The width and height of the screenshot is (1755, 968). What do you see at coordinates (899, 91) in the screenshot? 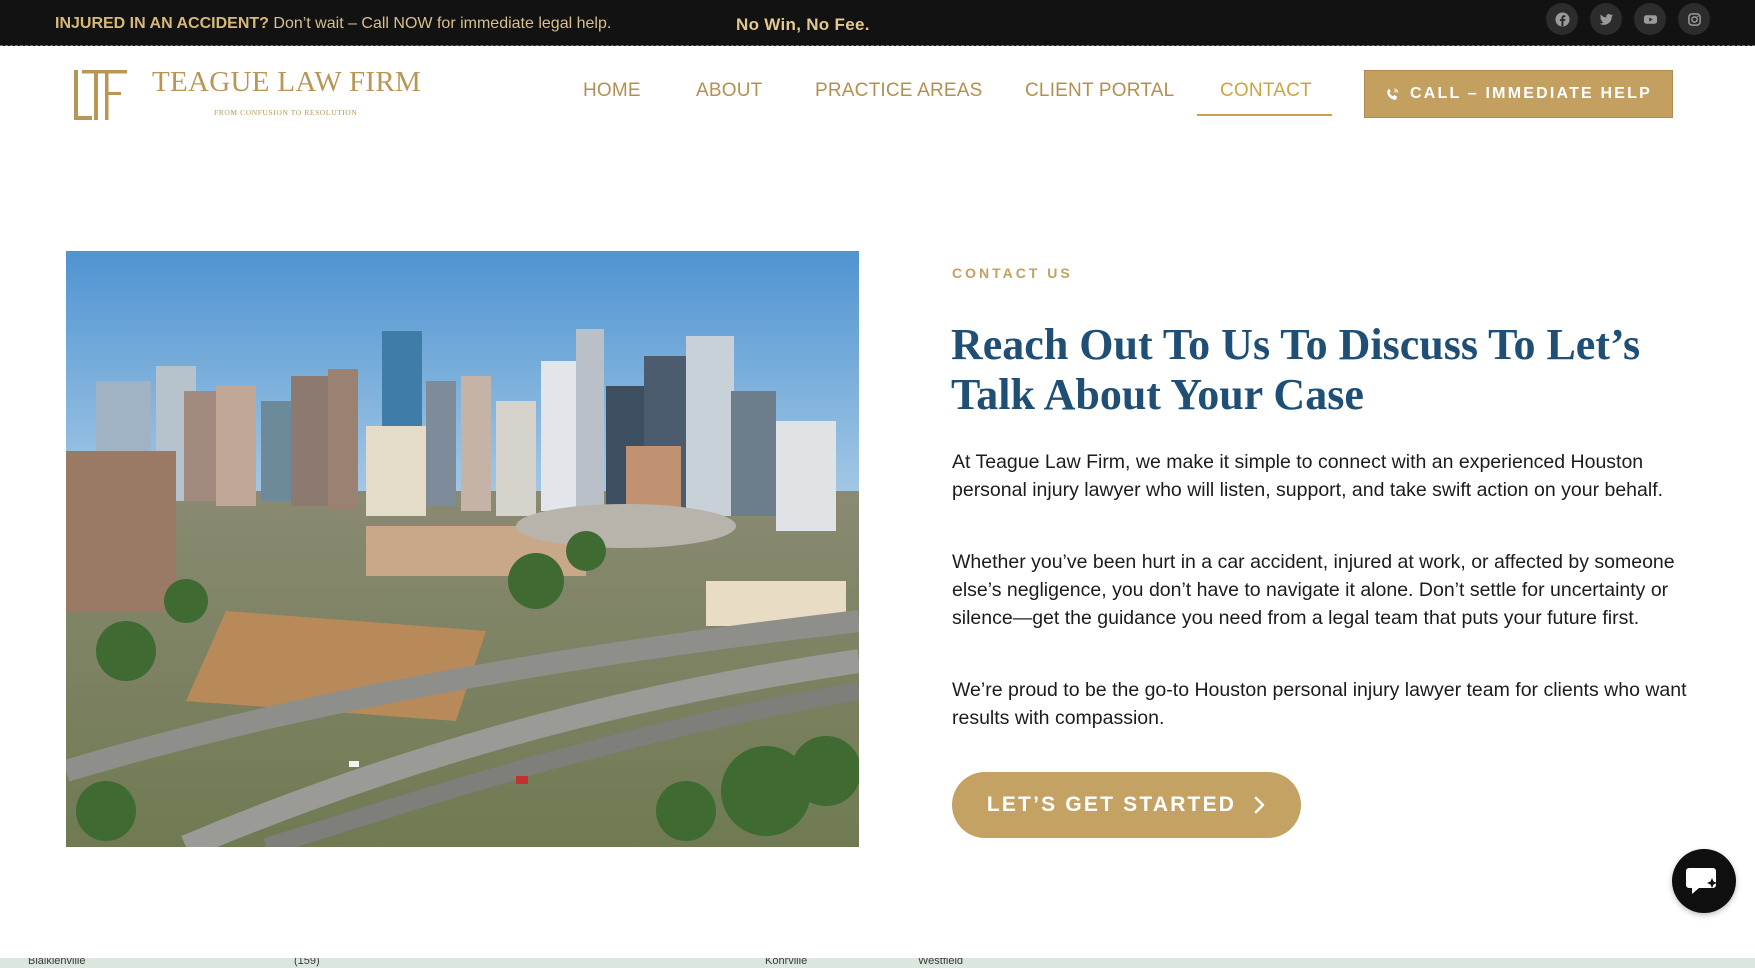
I see `nav-practice-areas: PRACTICE AREAS` at bounding box center [899, 91].